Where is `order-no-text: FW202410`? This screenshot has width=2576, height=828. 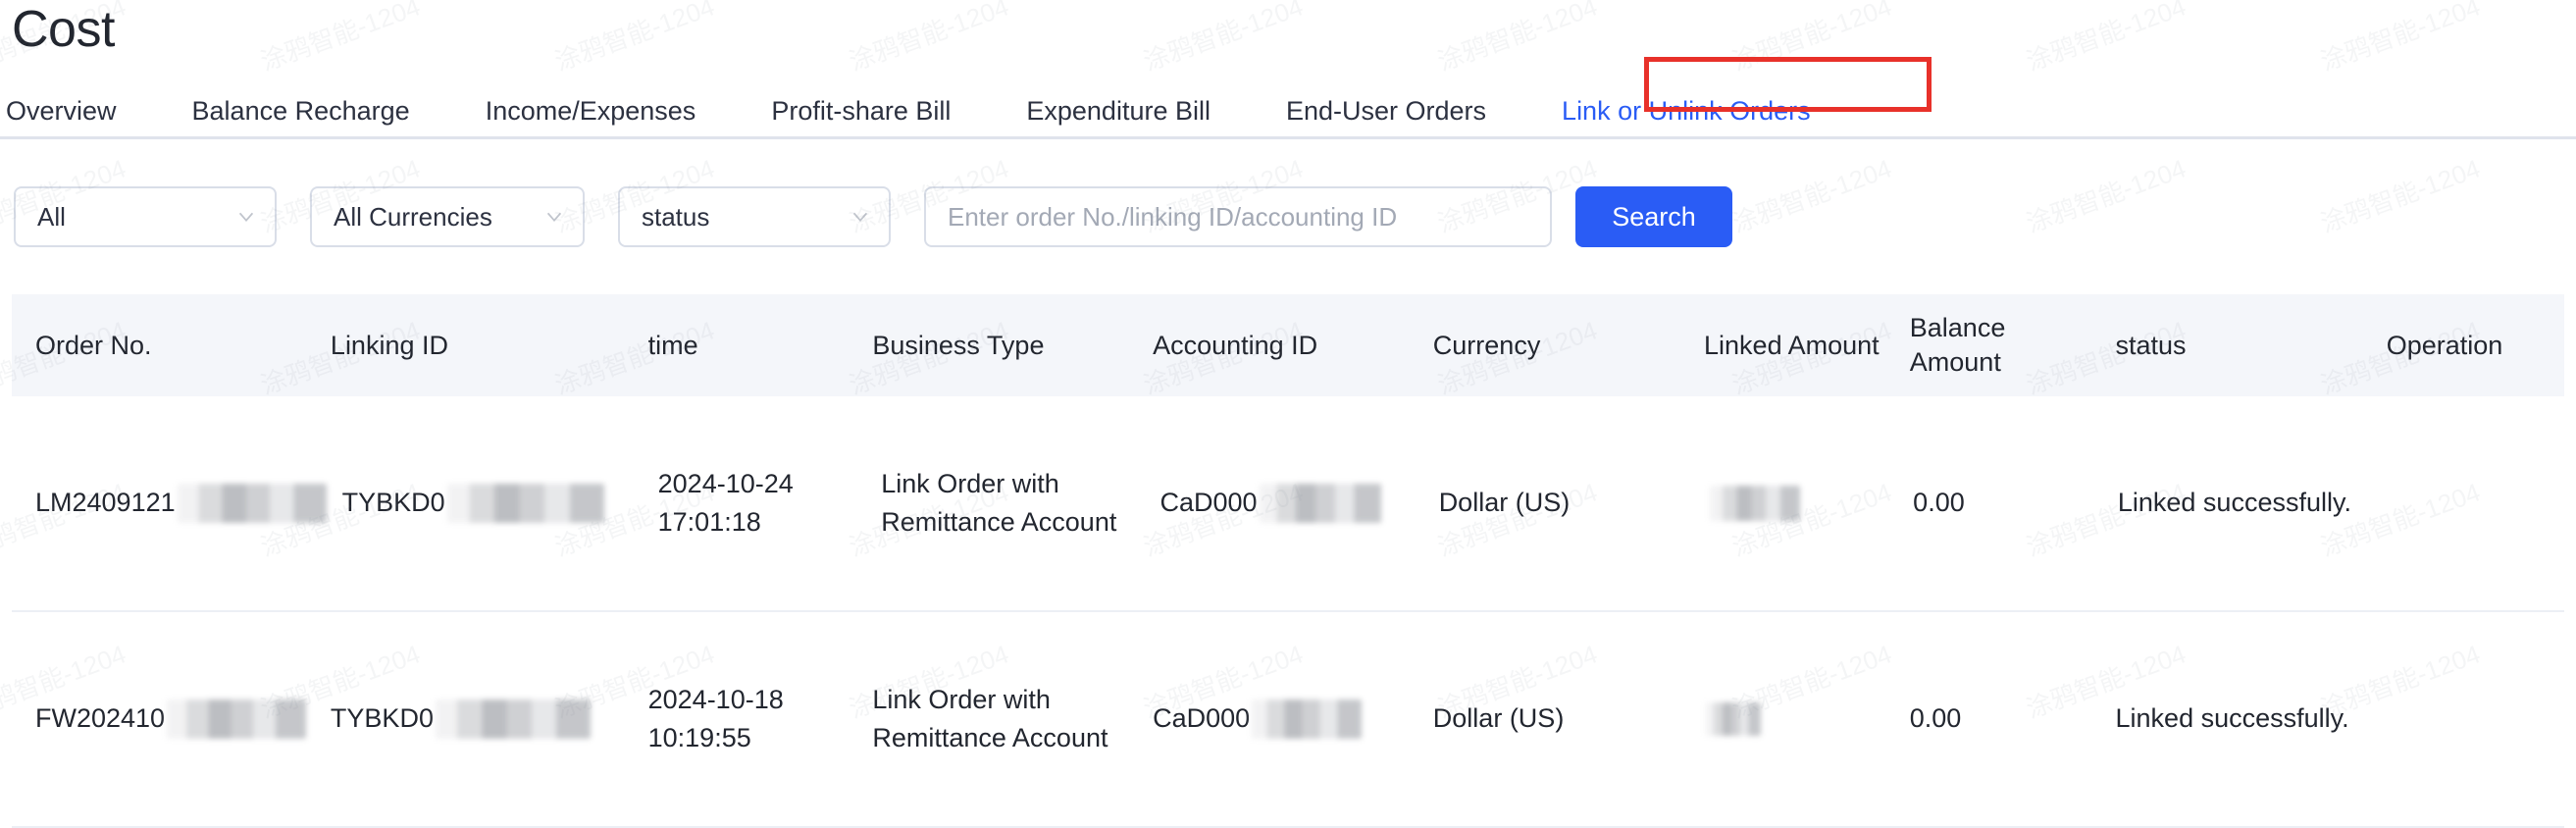 order-no-text: FW202410 is located at coordinates (100, 718).